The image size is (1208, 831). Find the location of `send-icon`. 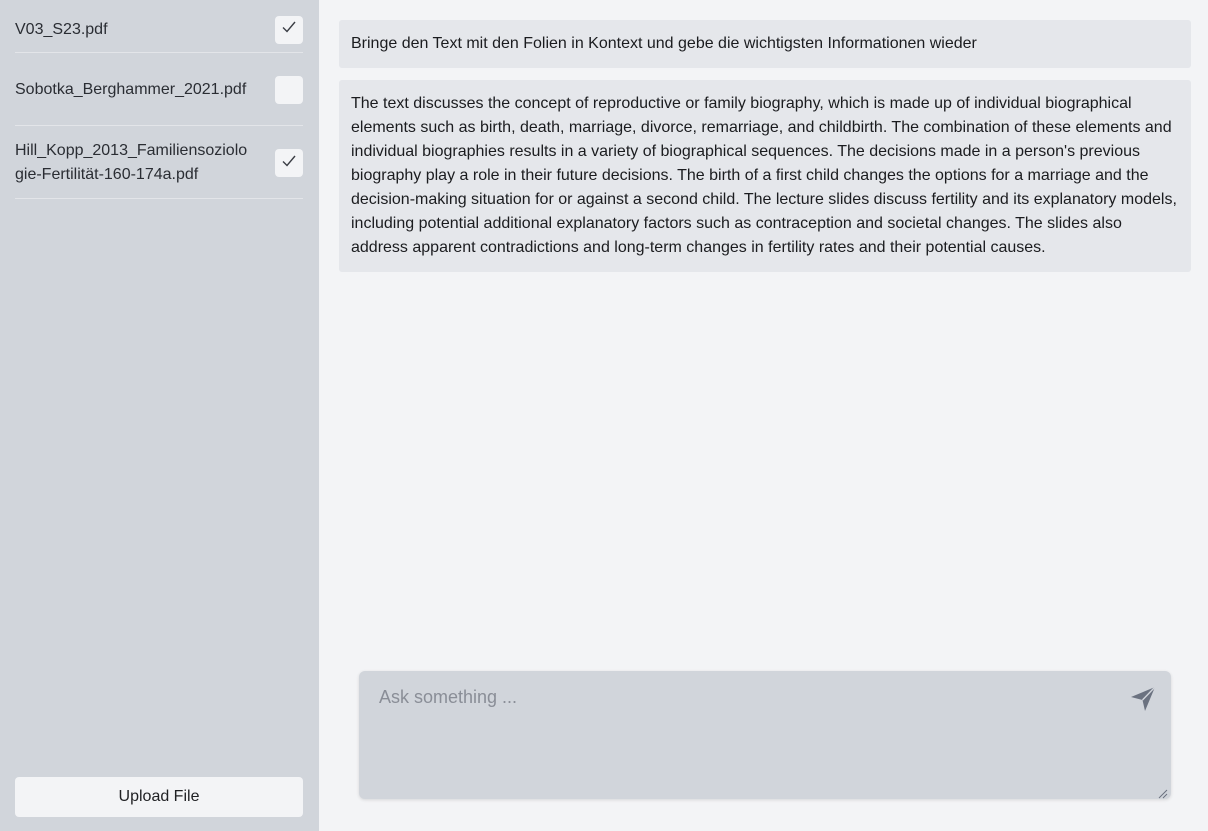

send-icon is located at coordinates (1143, 699).